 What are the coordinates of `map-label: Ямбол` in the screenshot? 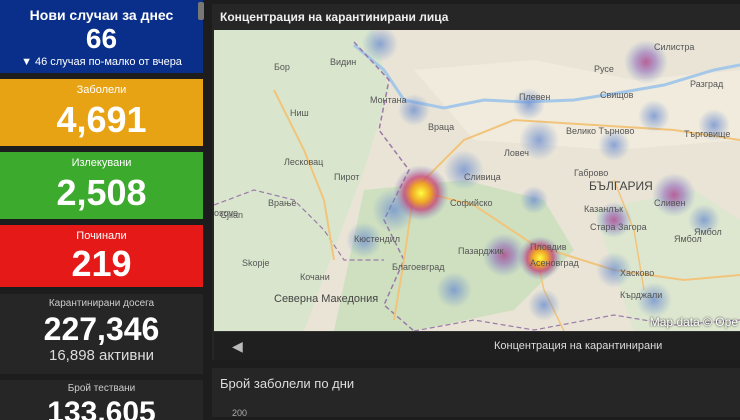 It's located at (708, 232).